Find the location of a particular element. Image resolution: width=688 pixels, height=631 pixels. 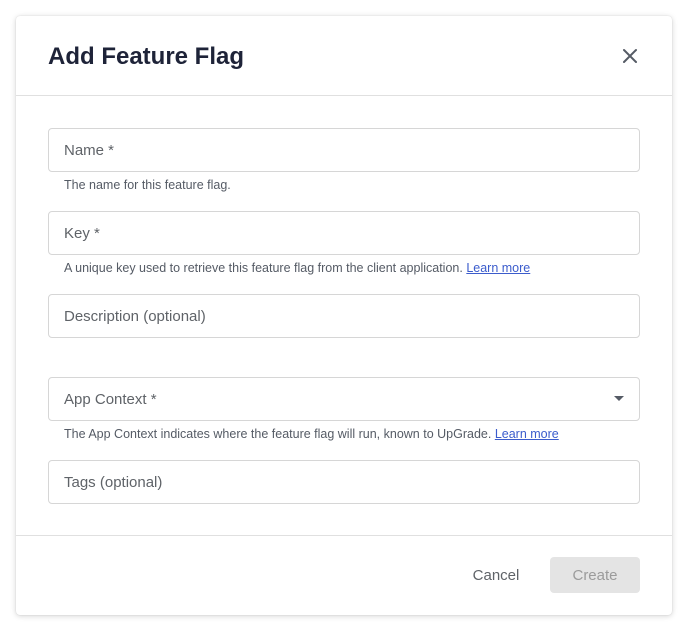

description-field-placeholder: Description (optional) is located at coordinates (135, 316).